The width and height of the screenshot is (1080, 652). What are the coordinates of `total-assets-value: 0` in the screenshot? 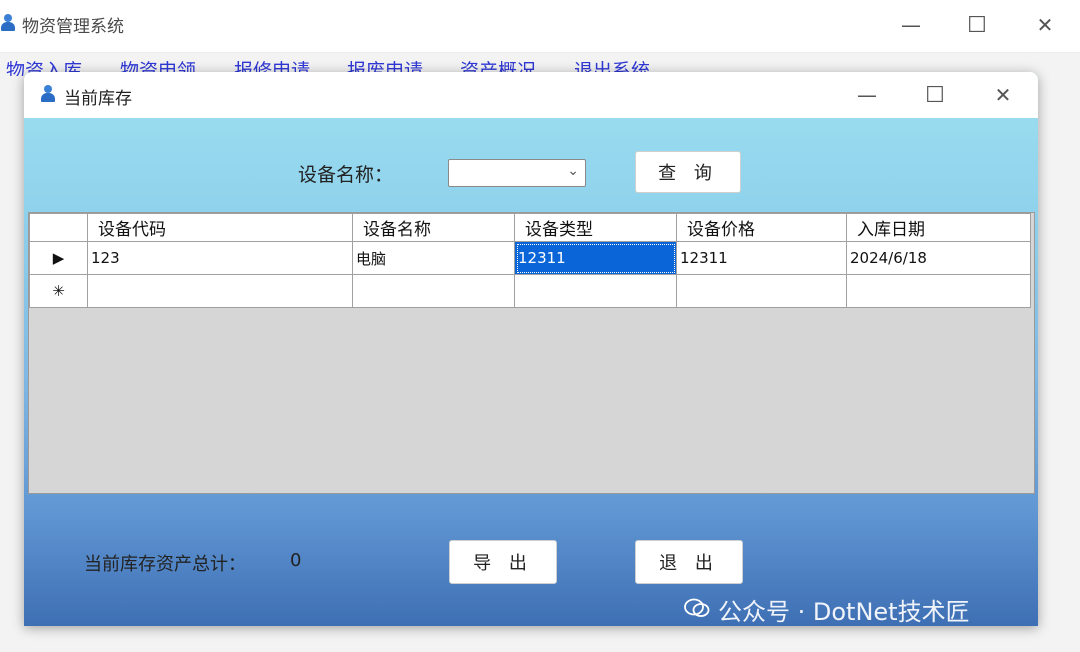 It's located at (296, 560).